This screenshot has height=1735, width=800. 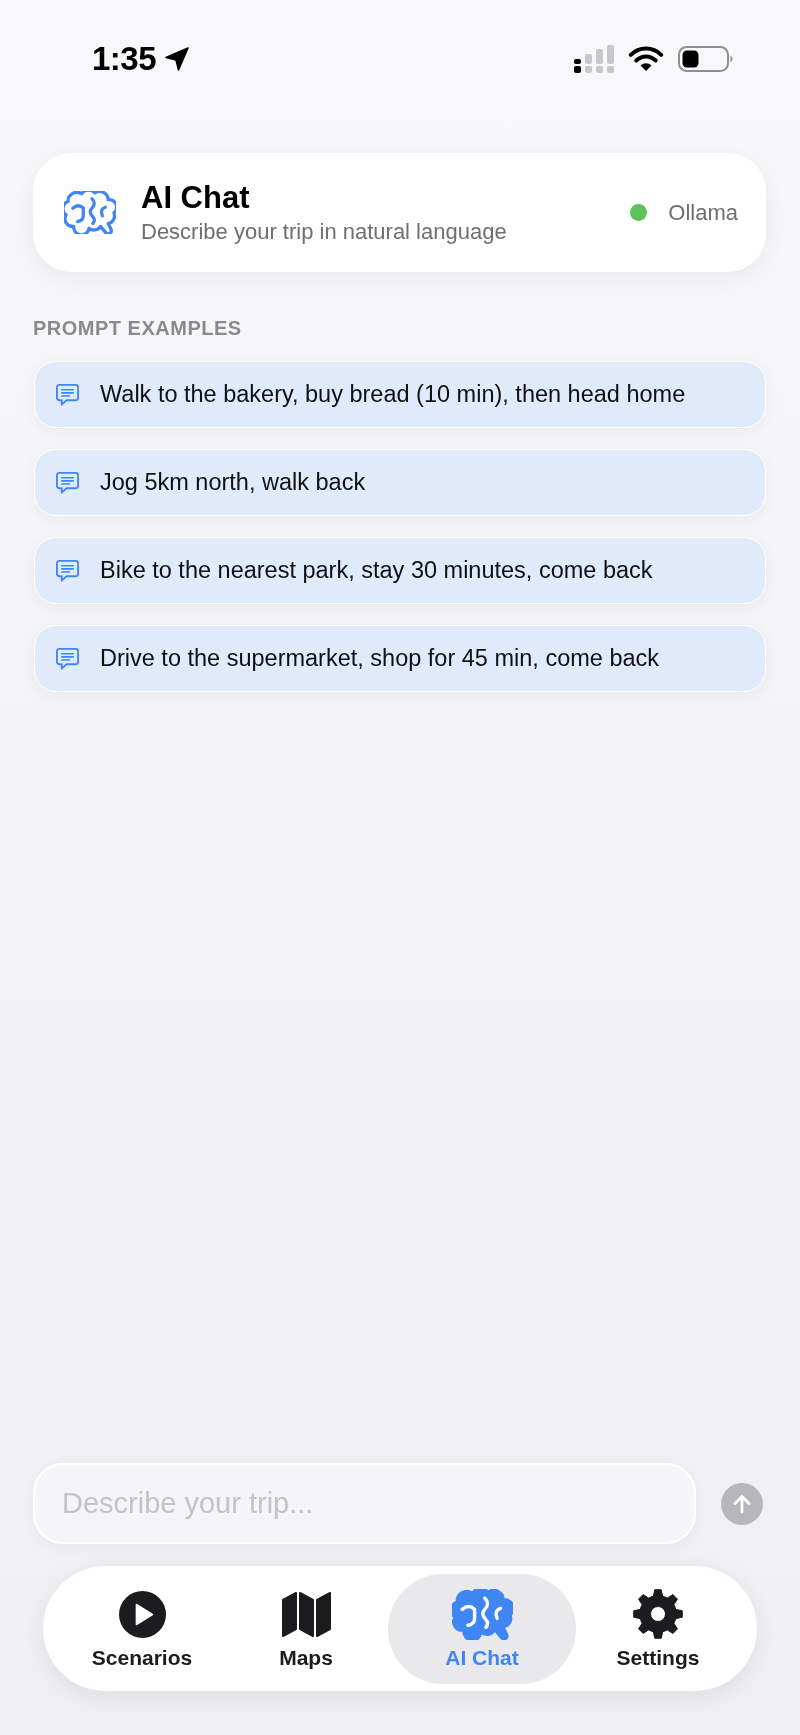 What do you see at coordinates (177, 59) in the screenshot?
I see `location-arrow-icon` at bounding box center [177, 59].